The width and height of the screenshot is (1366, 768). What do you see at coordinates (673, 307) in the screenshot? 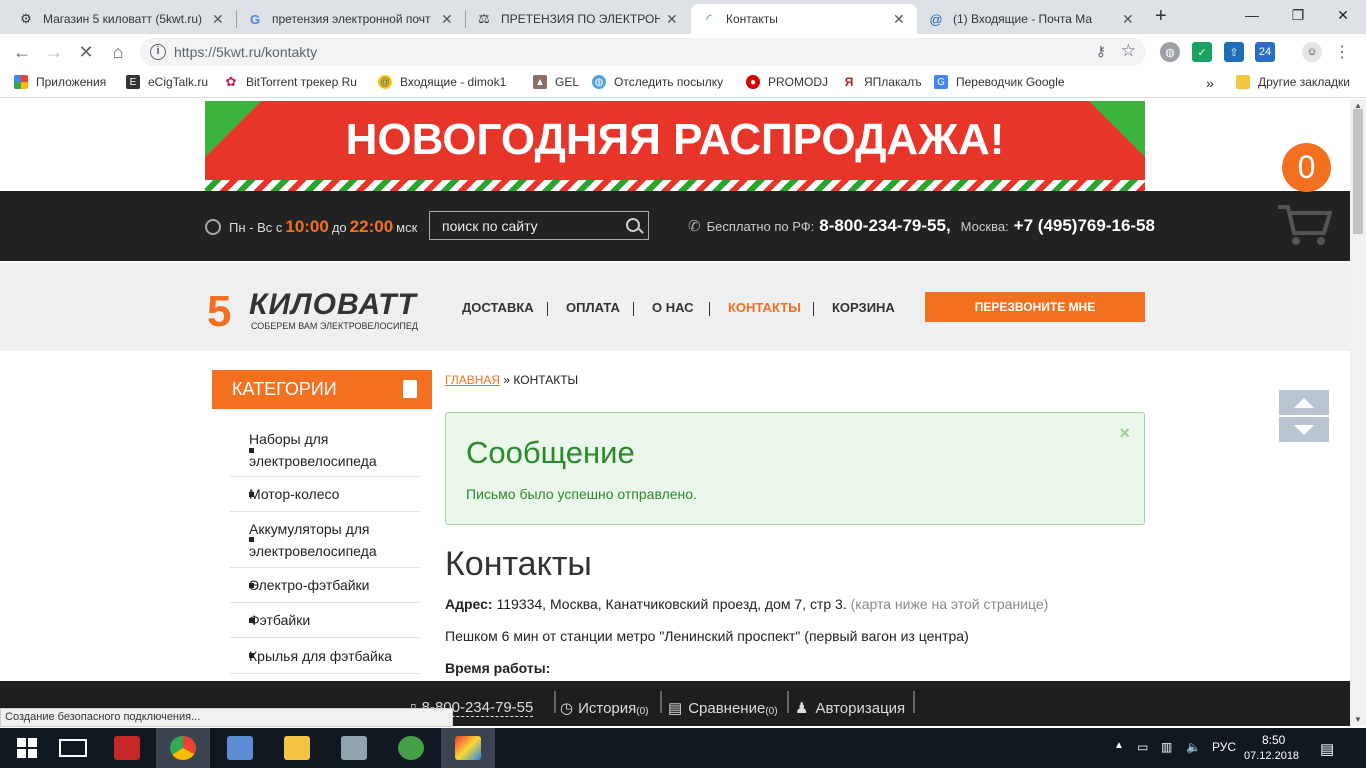
I see `nav-about: О НАС` at bounding box center [673, 307].